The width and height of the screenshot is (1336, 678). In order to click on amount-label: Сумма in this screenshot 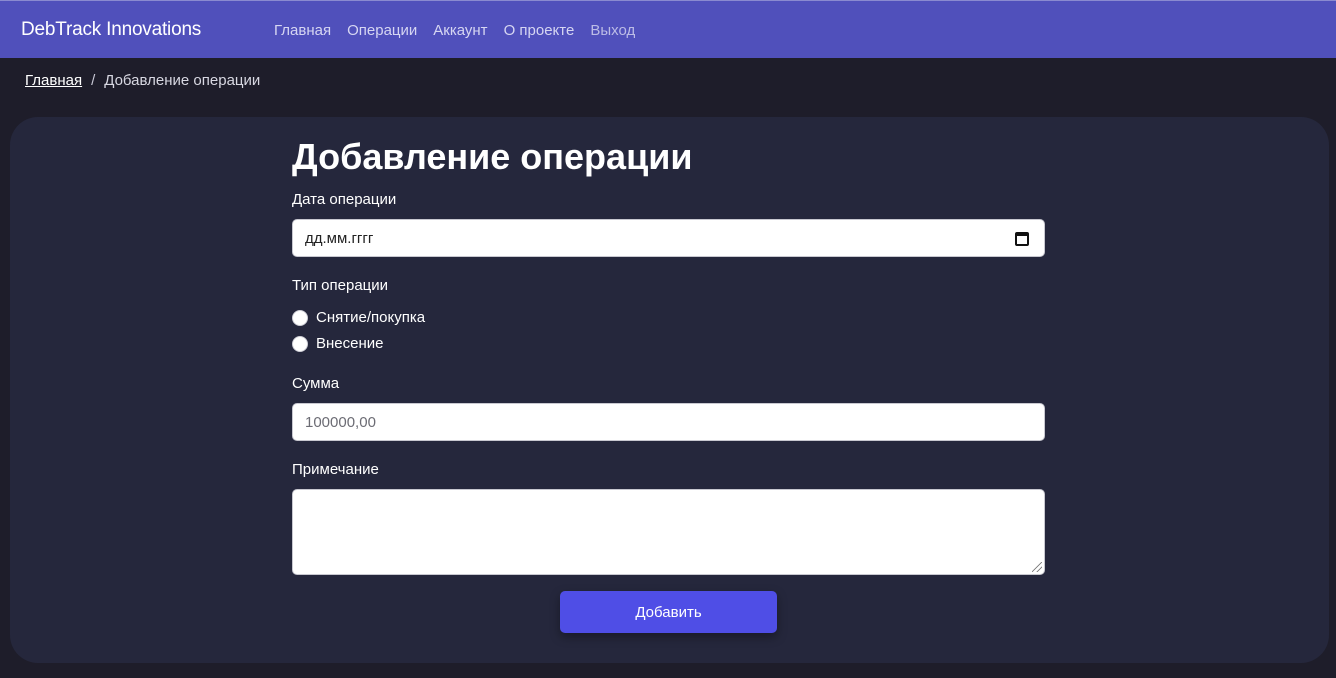, I will do `click(316, 383)`.